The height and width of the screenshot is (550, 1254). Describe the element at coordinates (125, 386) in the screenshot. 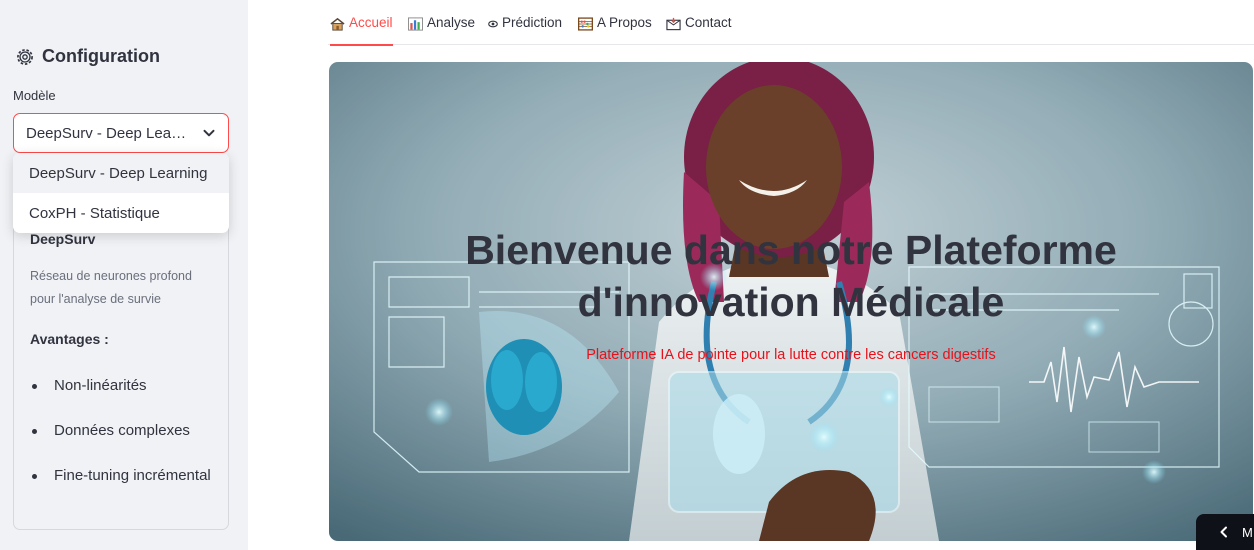

I see `list-item: Non-linéarités` at that location.